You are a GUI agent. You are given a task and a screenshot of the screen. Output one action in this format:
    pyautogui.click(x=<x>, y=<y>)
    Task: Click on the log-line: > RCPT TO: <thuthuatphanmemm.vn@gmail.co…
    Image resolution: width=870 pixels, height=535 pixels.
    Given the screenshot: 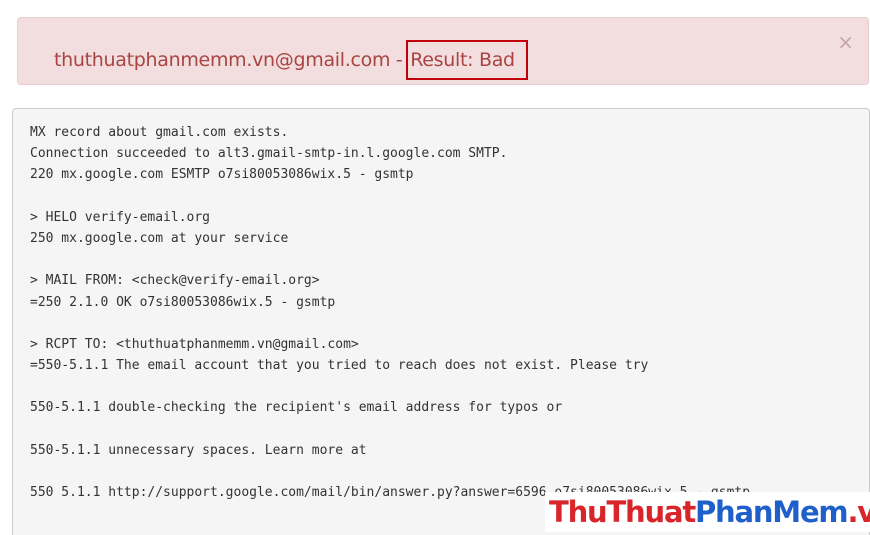 What is the action you would take?
    pyautogui.click(x=194, y=344)
    